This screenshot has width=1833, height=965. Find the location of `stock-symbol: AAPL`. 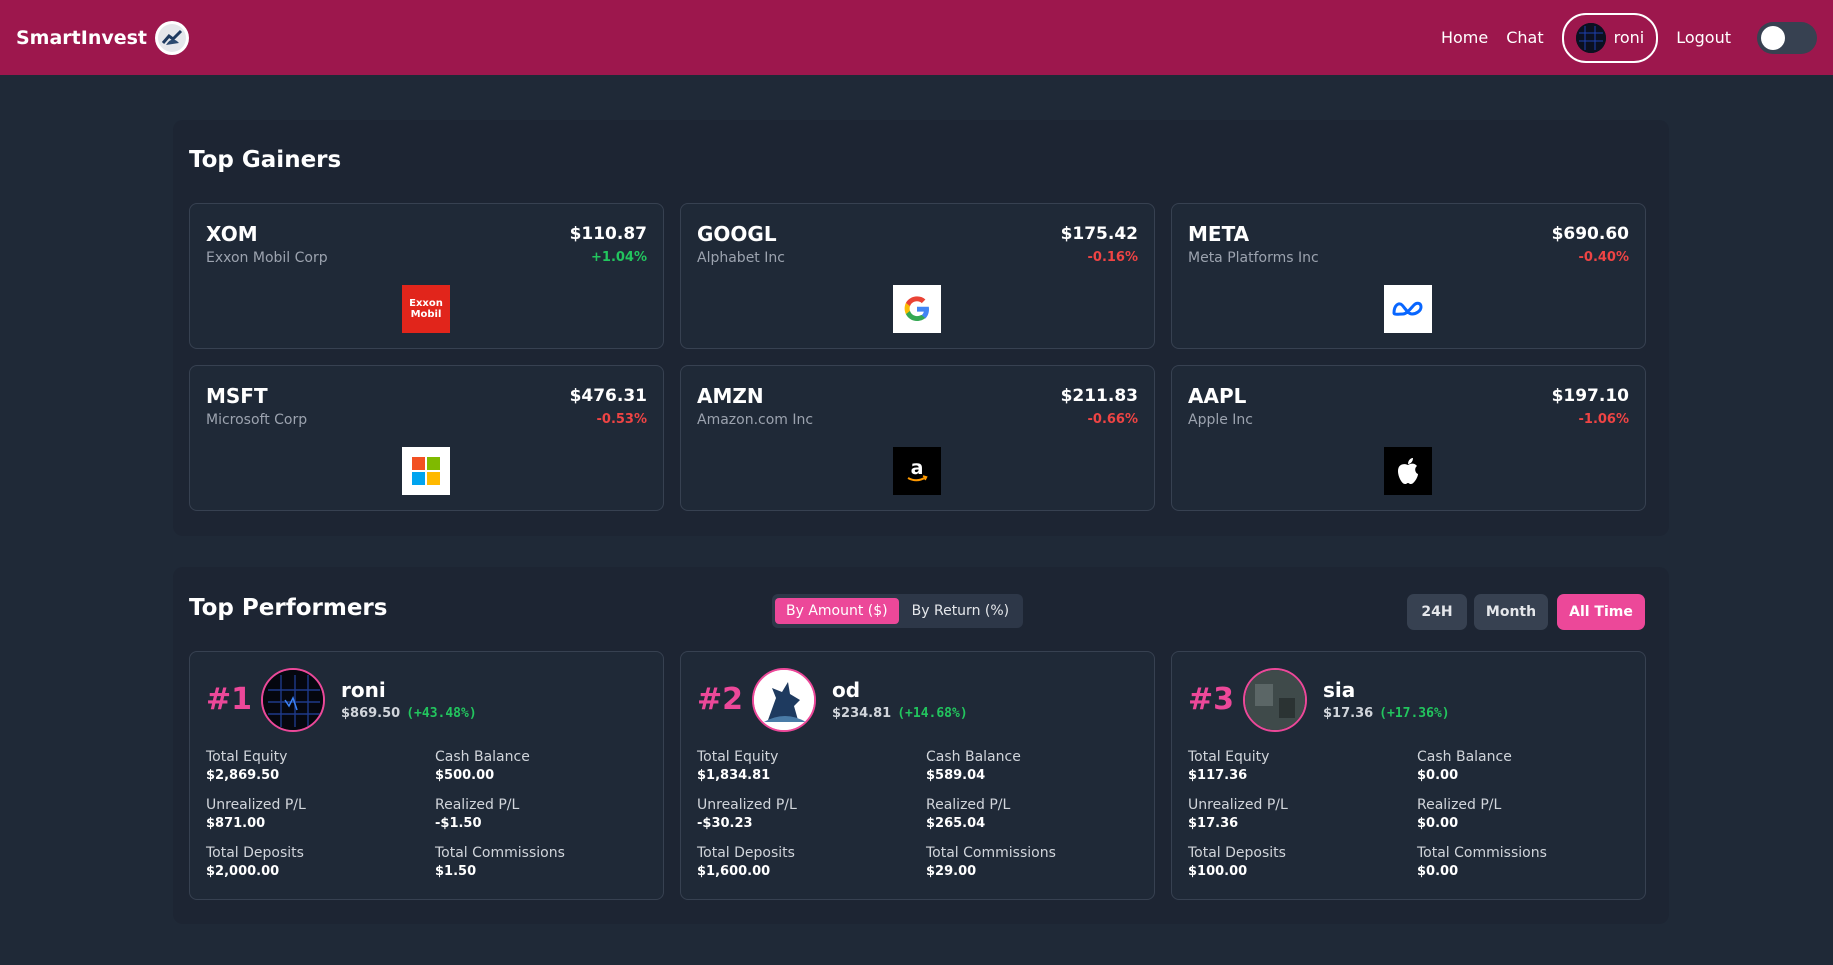

stock-symbol: AAPL is located at coordinates (1217, 396).